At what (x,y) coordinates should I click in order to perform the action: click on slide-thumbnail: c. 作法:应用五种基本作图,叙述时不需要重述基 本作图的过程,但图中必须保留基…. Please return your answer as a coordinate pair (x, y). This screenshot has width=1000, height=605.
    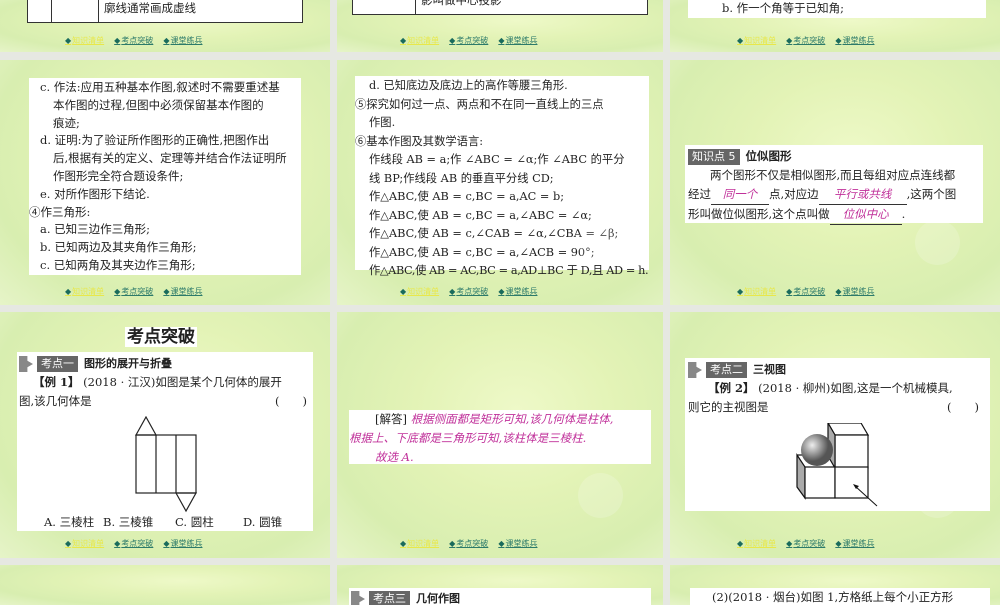
    Looking at the image, I should click on (165, 182).